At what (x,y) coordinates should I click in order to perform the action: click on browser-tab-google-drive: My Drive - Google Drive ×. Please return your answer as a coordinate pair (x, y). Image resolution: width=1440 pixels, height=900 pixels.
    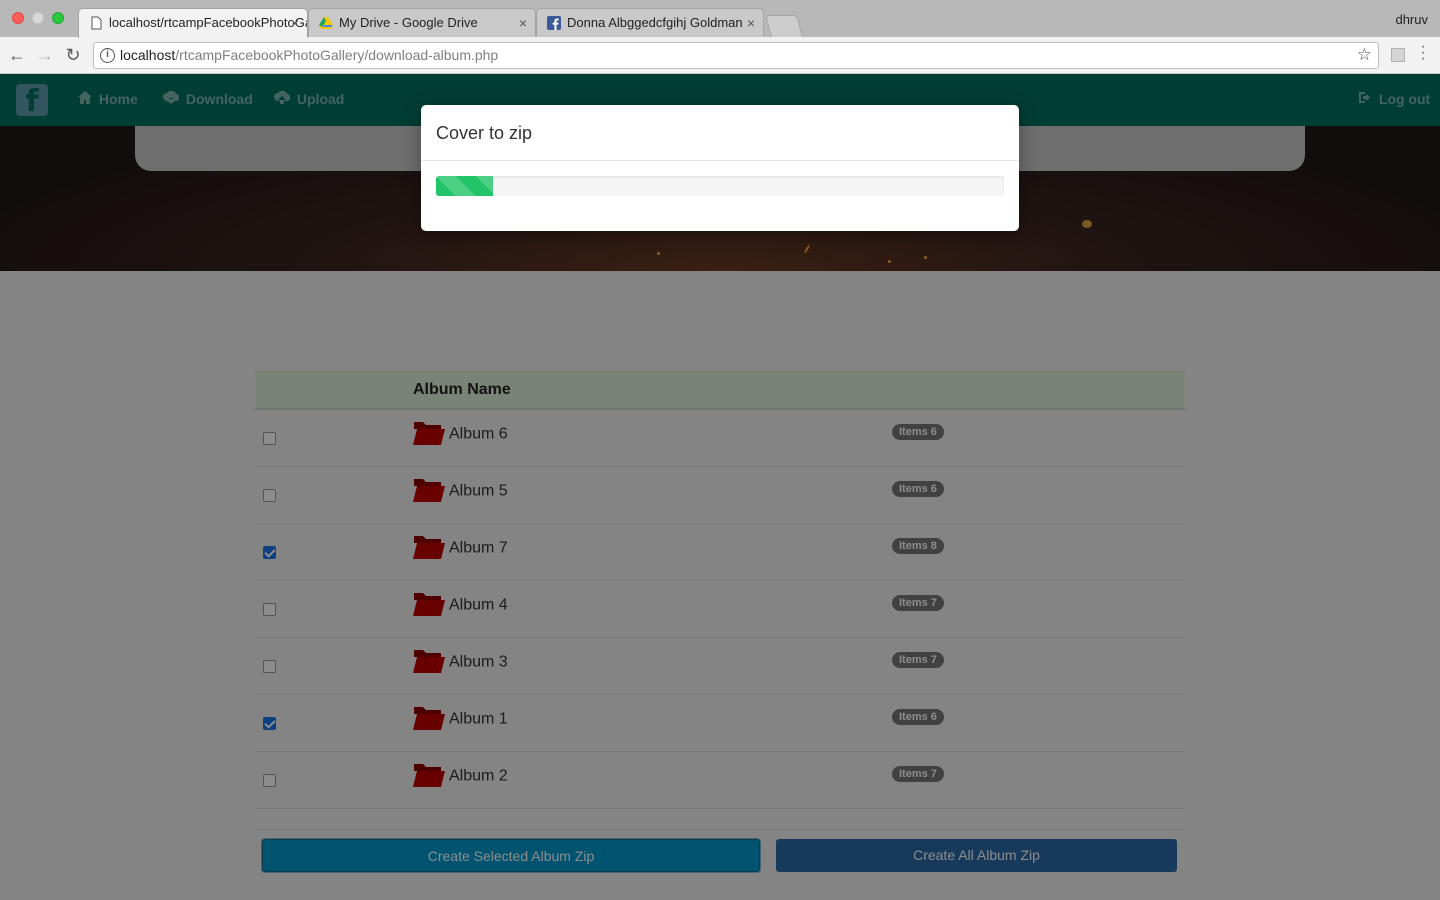
    Looking at the image, I should click on (422, 22).